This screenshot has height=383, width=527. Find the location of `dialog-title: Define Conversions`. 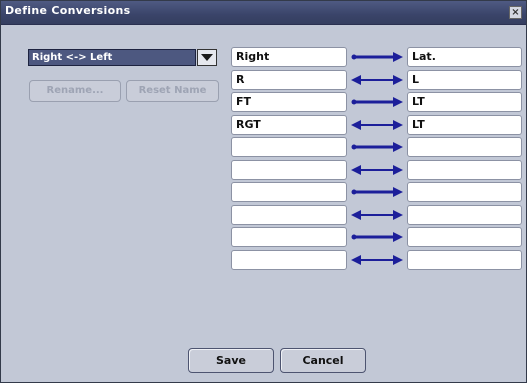

dialog-title: Define Conversions is located at coordinates (68, 10).